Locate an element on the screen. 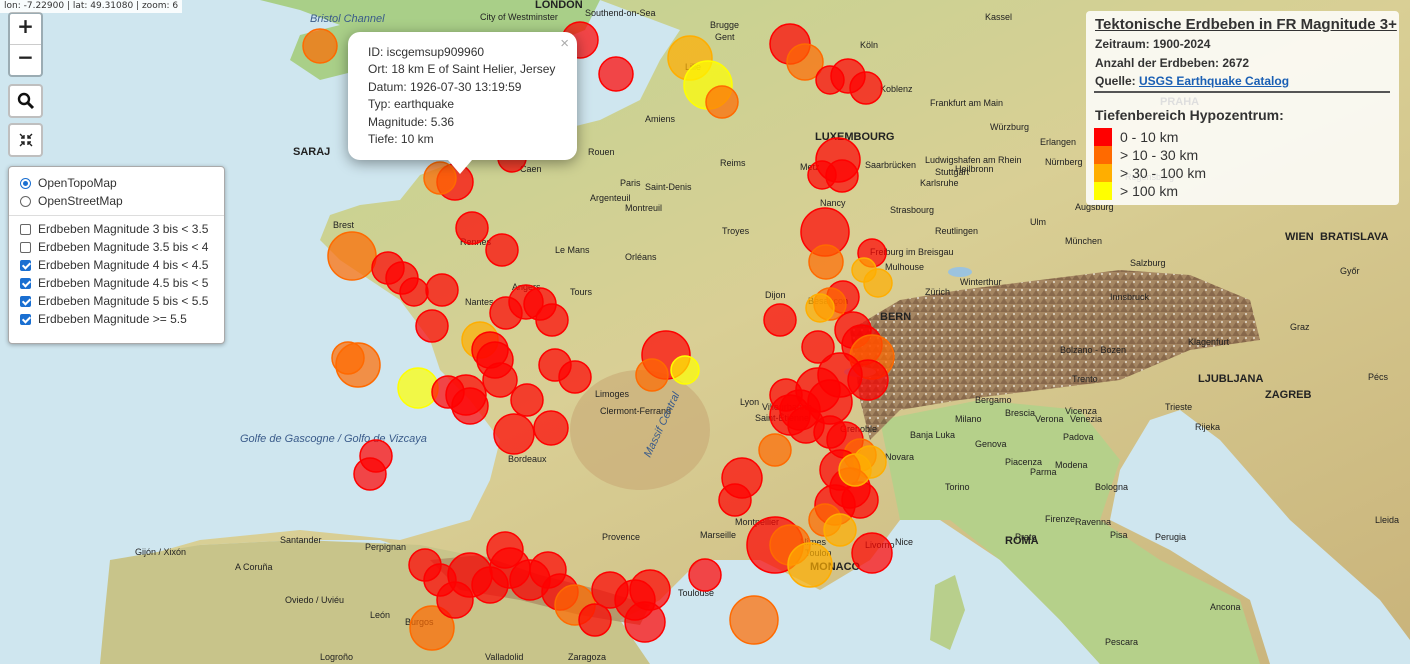 The image size is (1410, 664). search-button is located at coordinates (25, 101).